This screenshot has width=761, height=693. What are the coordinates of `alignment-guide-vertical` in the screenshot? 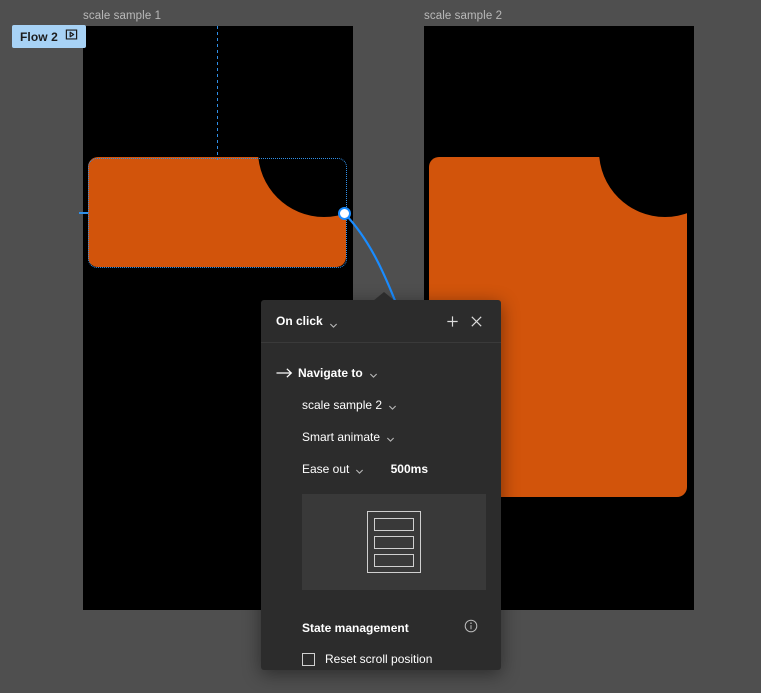 It's located at (217, 93).